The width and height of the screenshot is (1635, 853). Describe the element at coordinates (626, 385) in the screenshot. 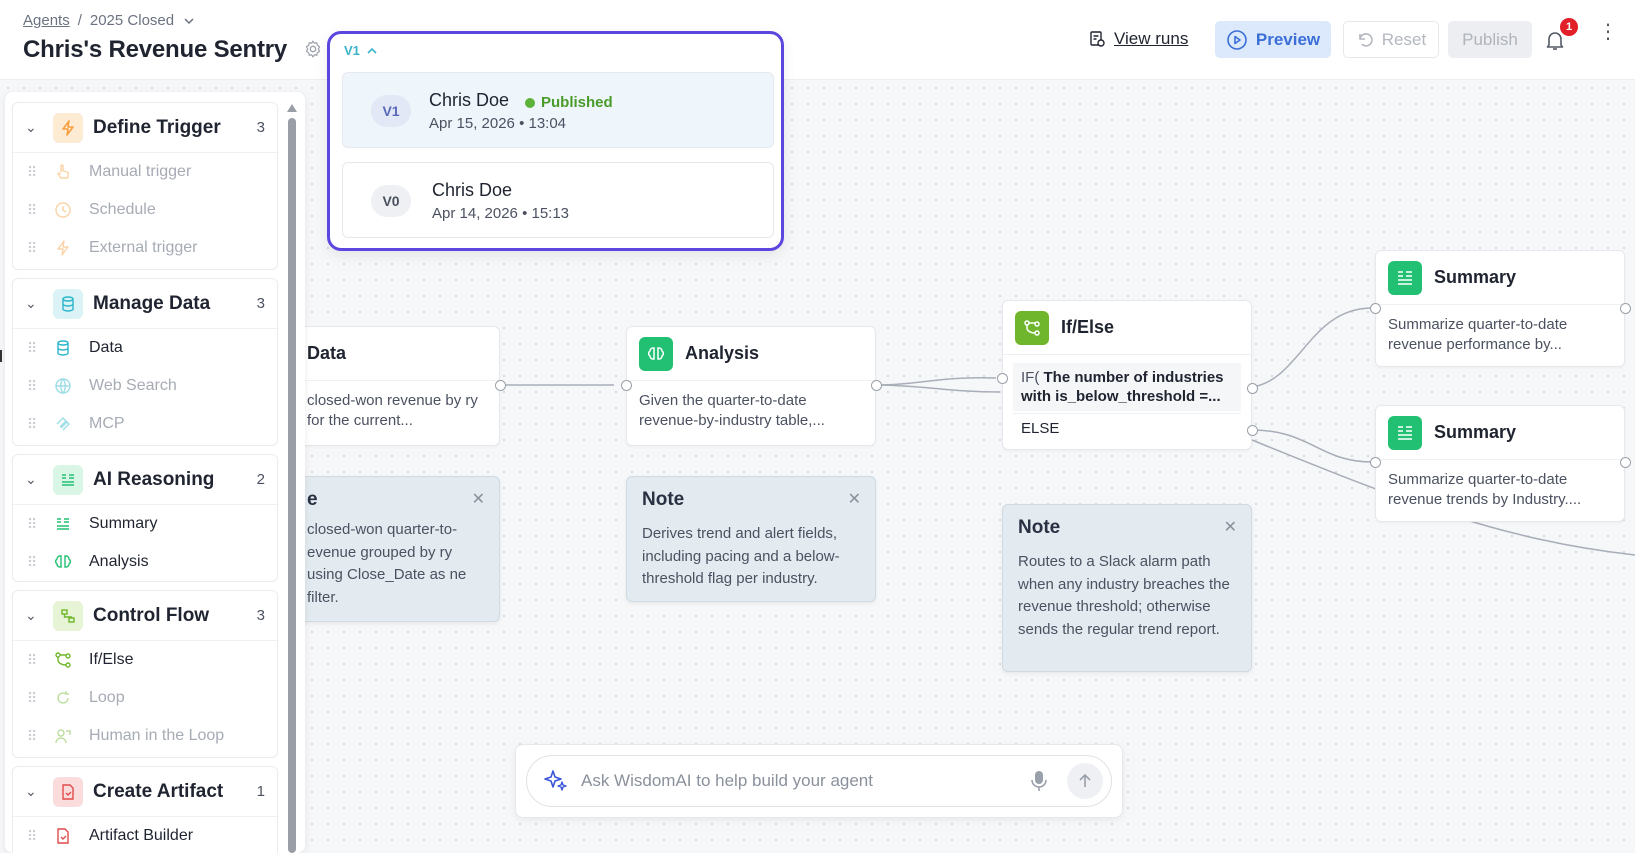

I see `analysis-node-input-port` at that location.